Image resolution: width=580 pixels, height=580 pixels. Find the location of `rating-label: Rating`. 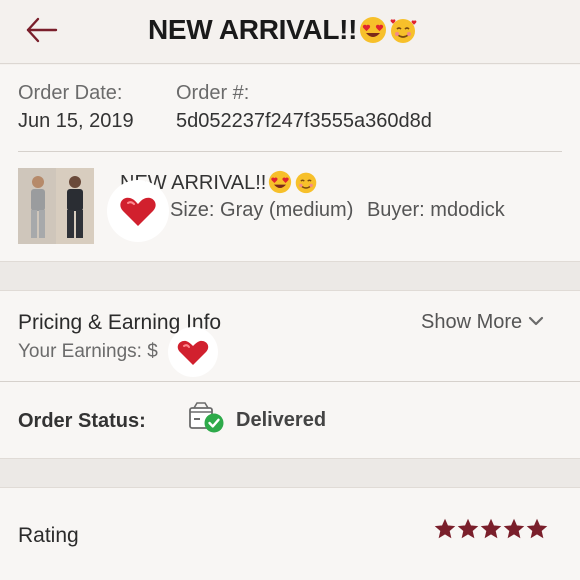

rating-label: Rating is located at coordinates (48, 535).